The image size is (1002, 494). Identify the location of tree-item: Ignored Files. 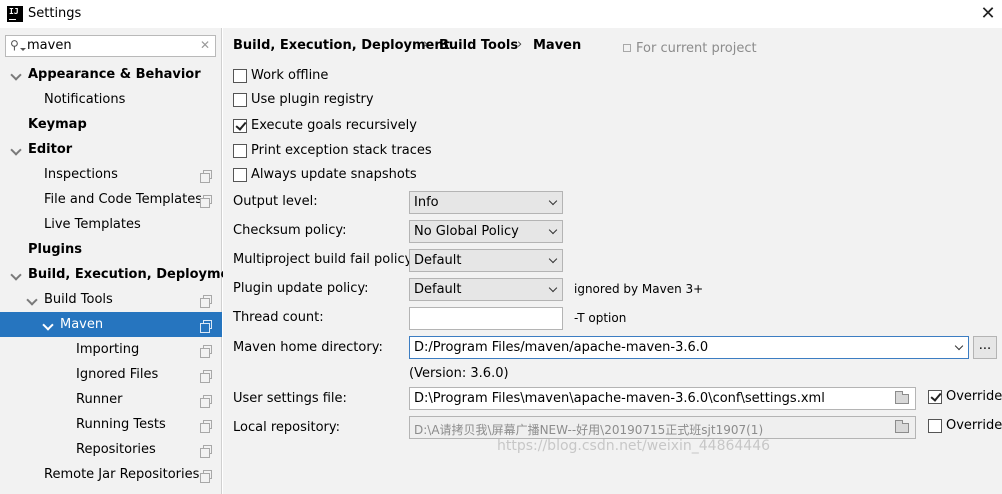
(111, 374).